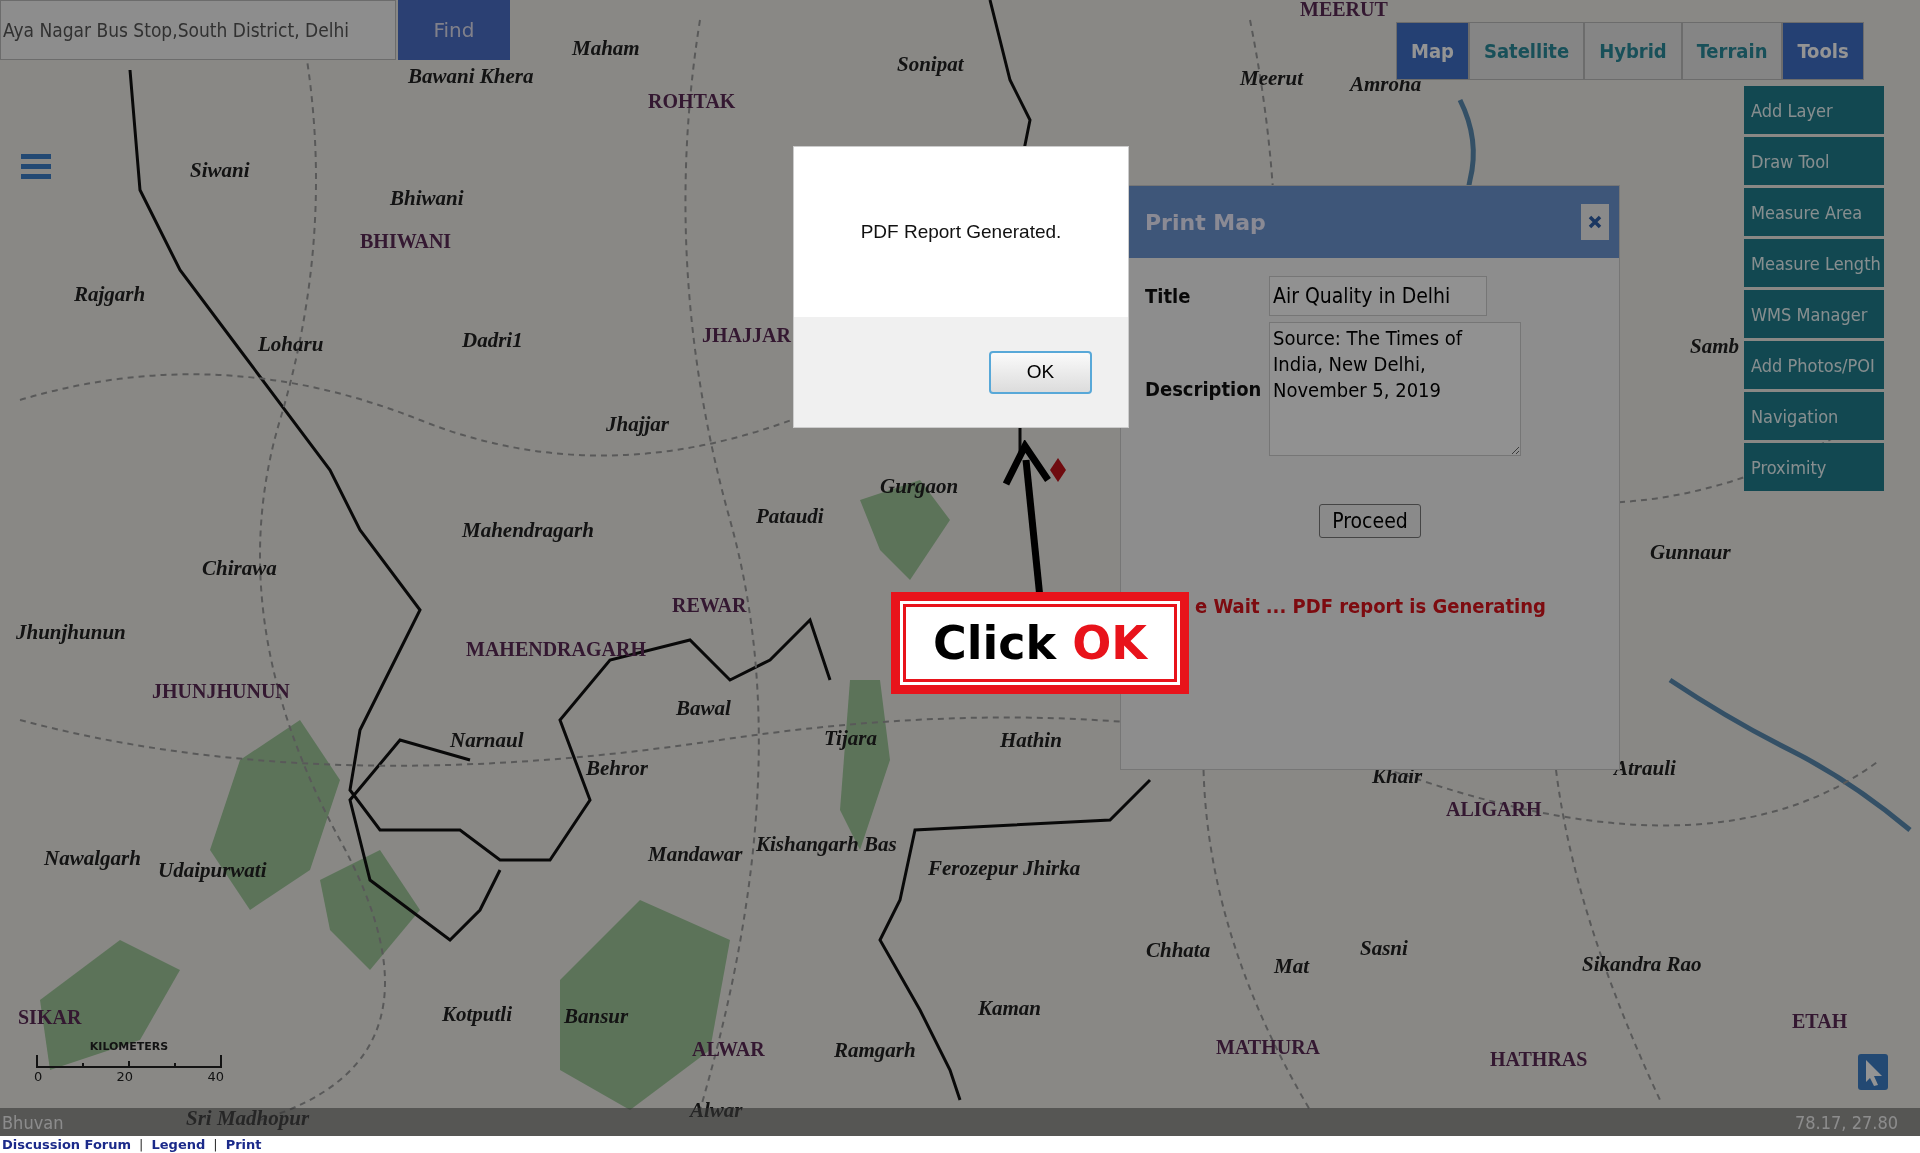 This screenshot has height=1153, width=1920. Describe the element at coordinates (1378, 296) in the screenshot. I see `title-field: Air Quality in Delhi` at that location.